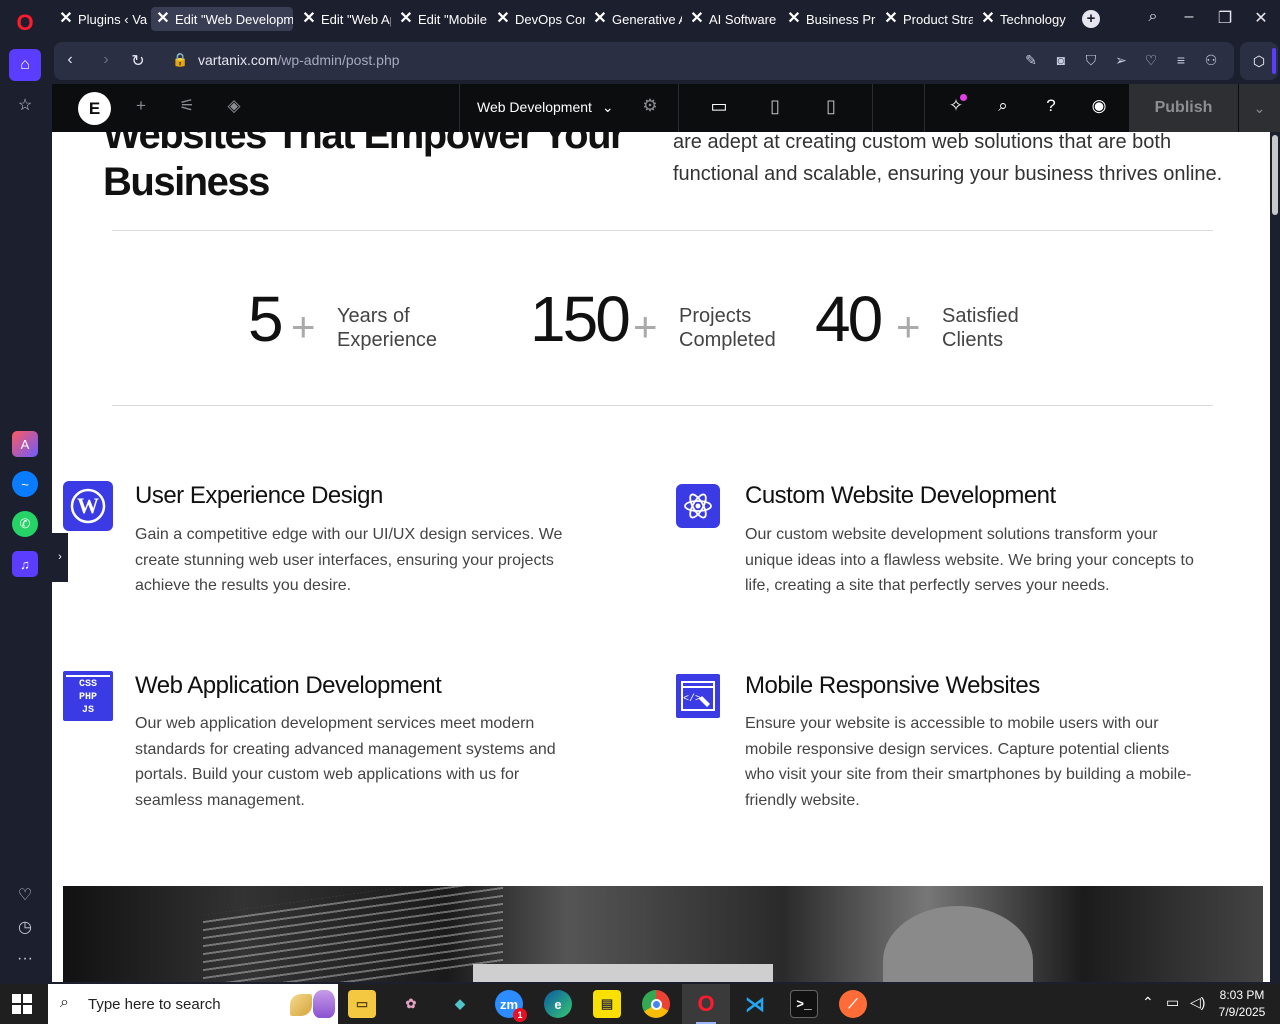 Image resolution: width=1280 pixels, height=1024 pixels. What do you see at coordinates (1225, 18) in the screenshot?
I see `restore-button: ❐` at bounding box center [1225, 18].